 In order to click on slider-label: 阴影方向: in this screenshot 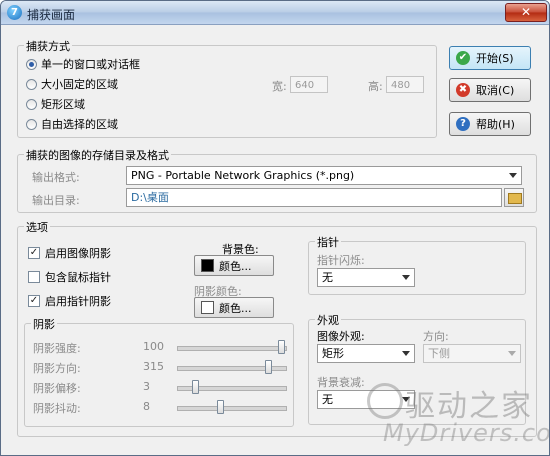, I will do `click(57, 368)`.